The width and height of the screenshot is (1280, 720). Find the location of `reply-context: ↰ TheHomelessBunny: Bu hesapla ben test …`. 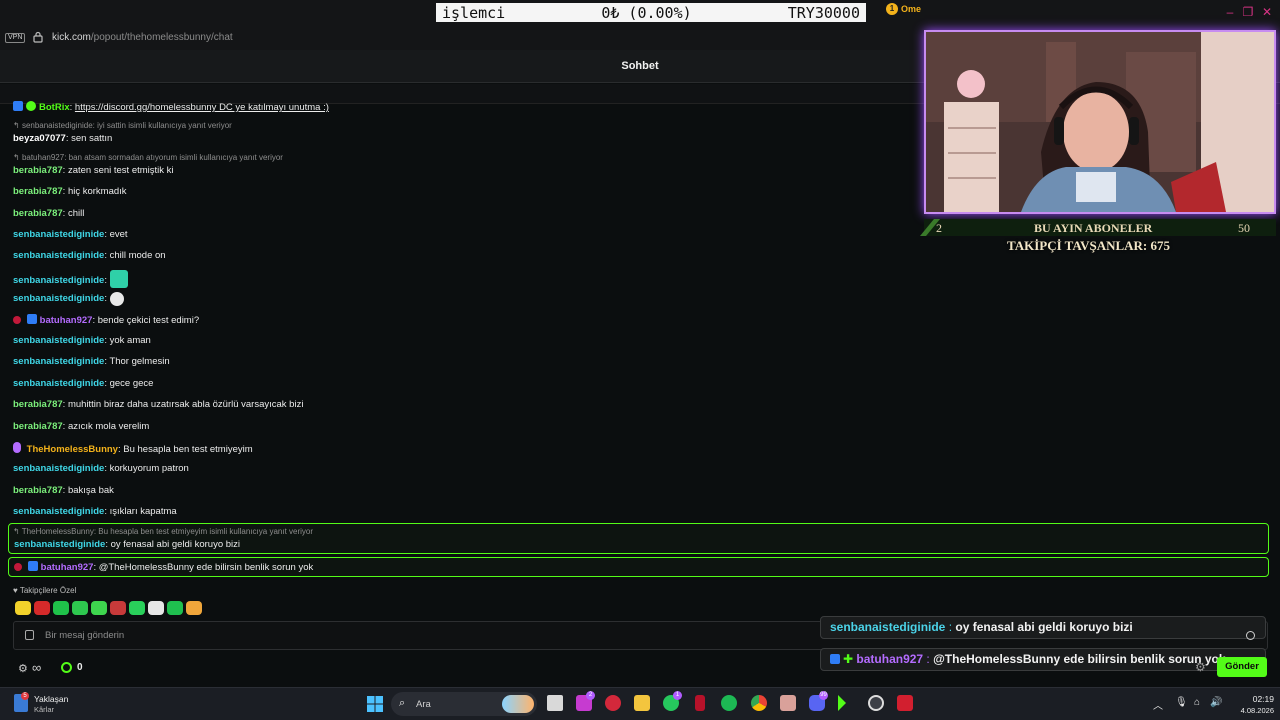

reply-context: ↰ TheHomelessBunny: Bu hesapla ben test … is located at coordinates (163, 531).